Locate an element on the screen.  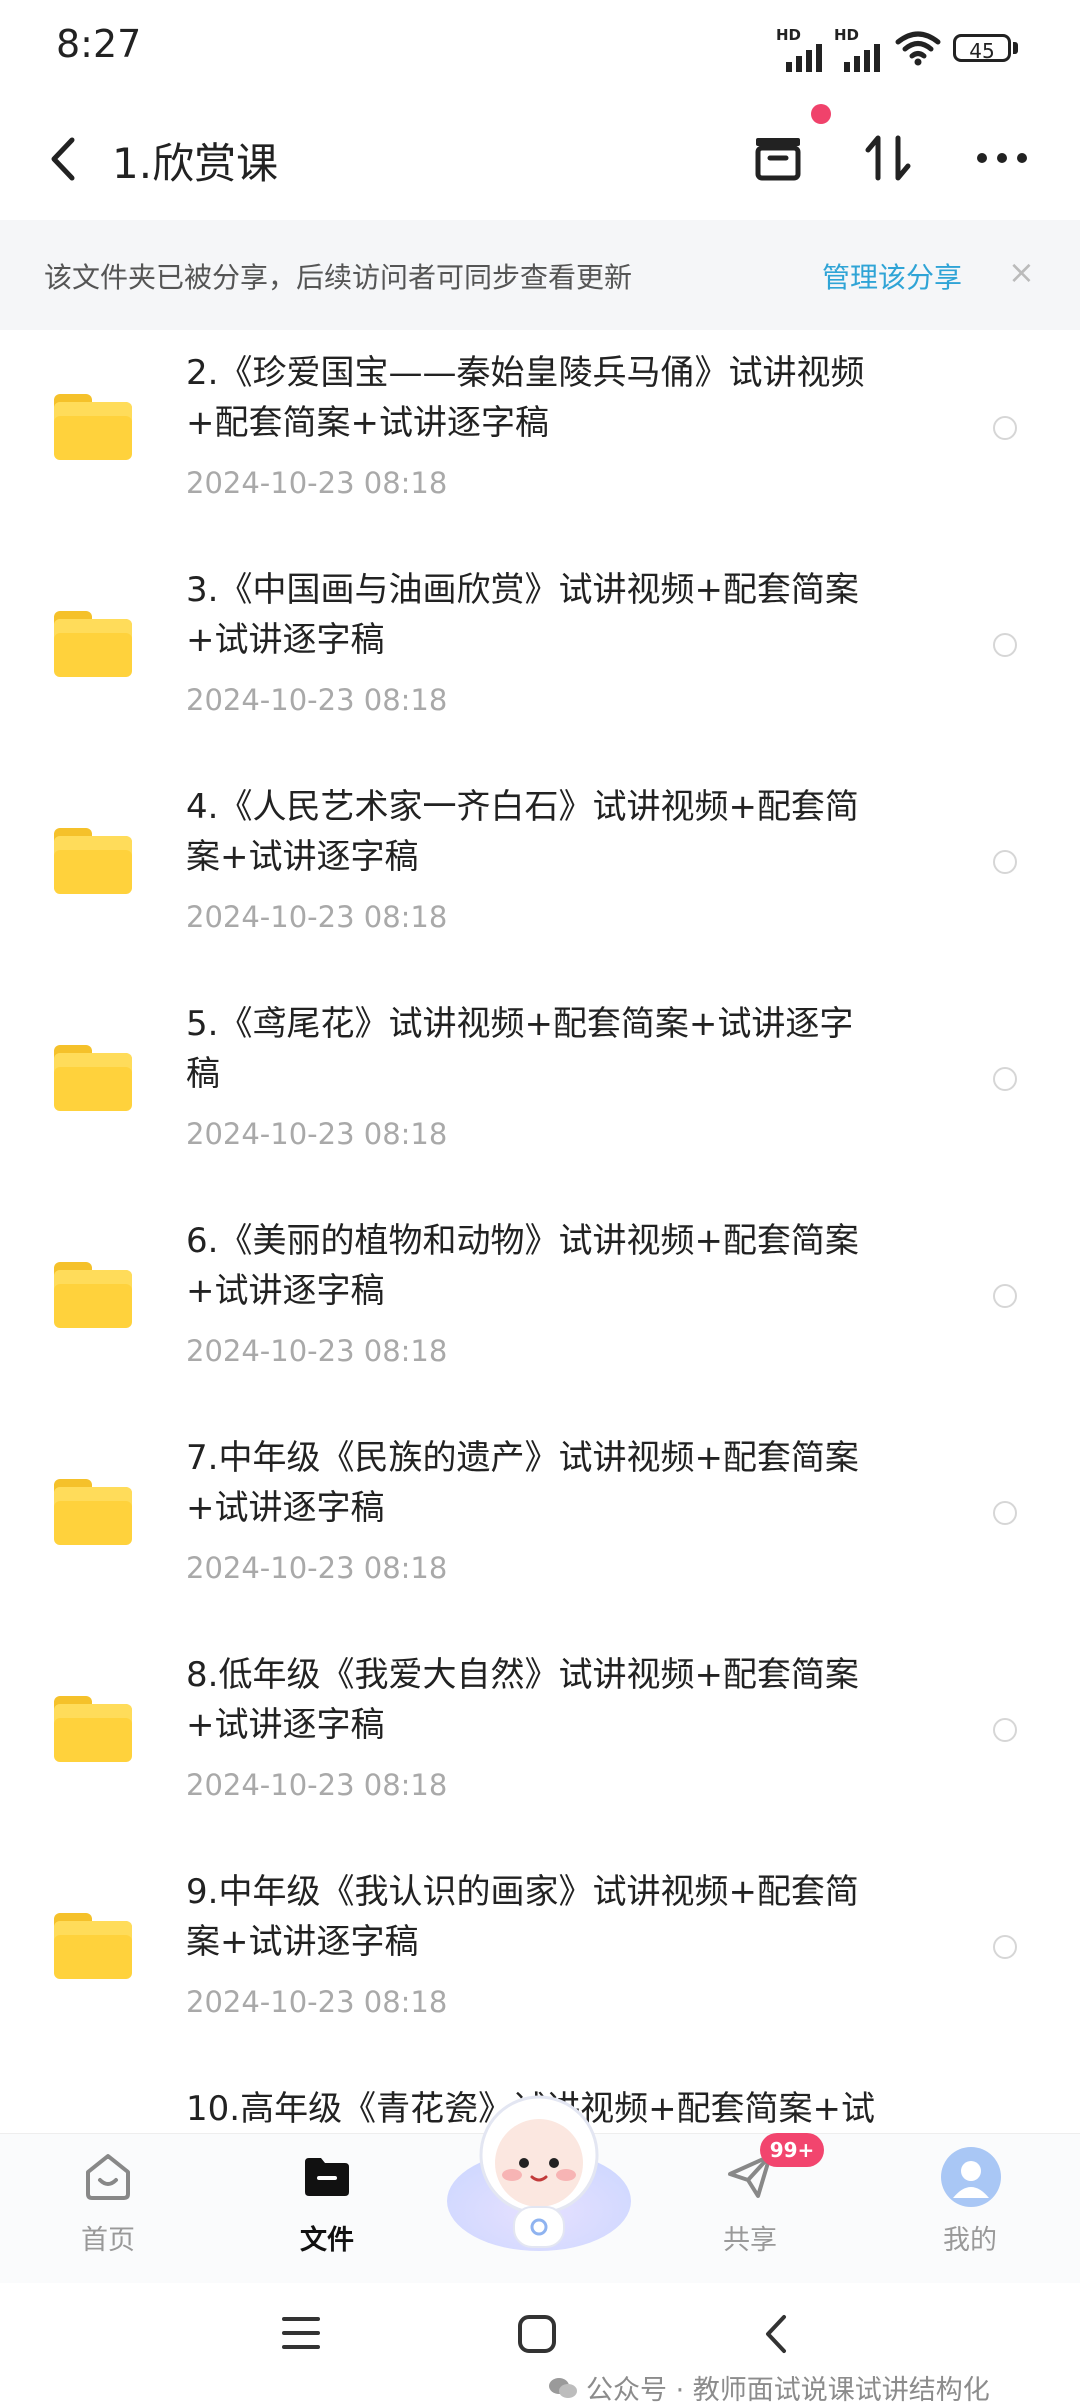
wifi-icon is located at coordinates (918, 48).